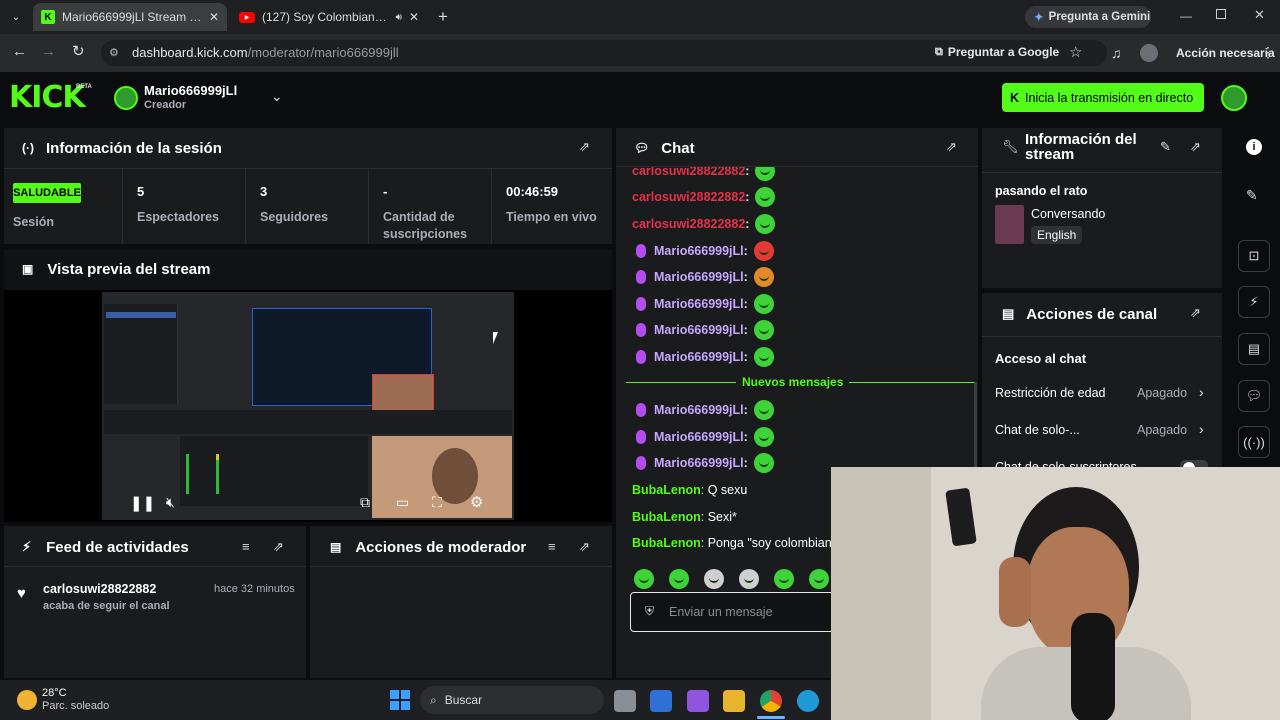  Describe the element at coordinates (461, 566) in the screenshot. I see `divider` at that location.